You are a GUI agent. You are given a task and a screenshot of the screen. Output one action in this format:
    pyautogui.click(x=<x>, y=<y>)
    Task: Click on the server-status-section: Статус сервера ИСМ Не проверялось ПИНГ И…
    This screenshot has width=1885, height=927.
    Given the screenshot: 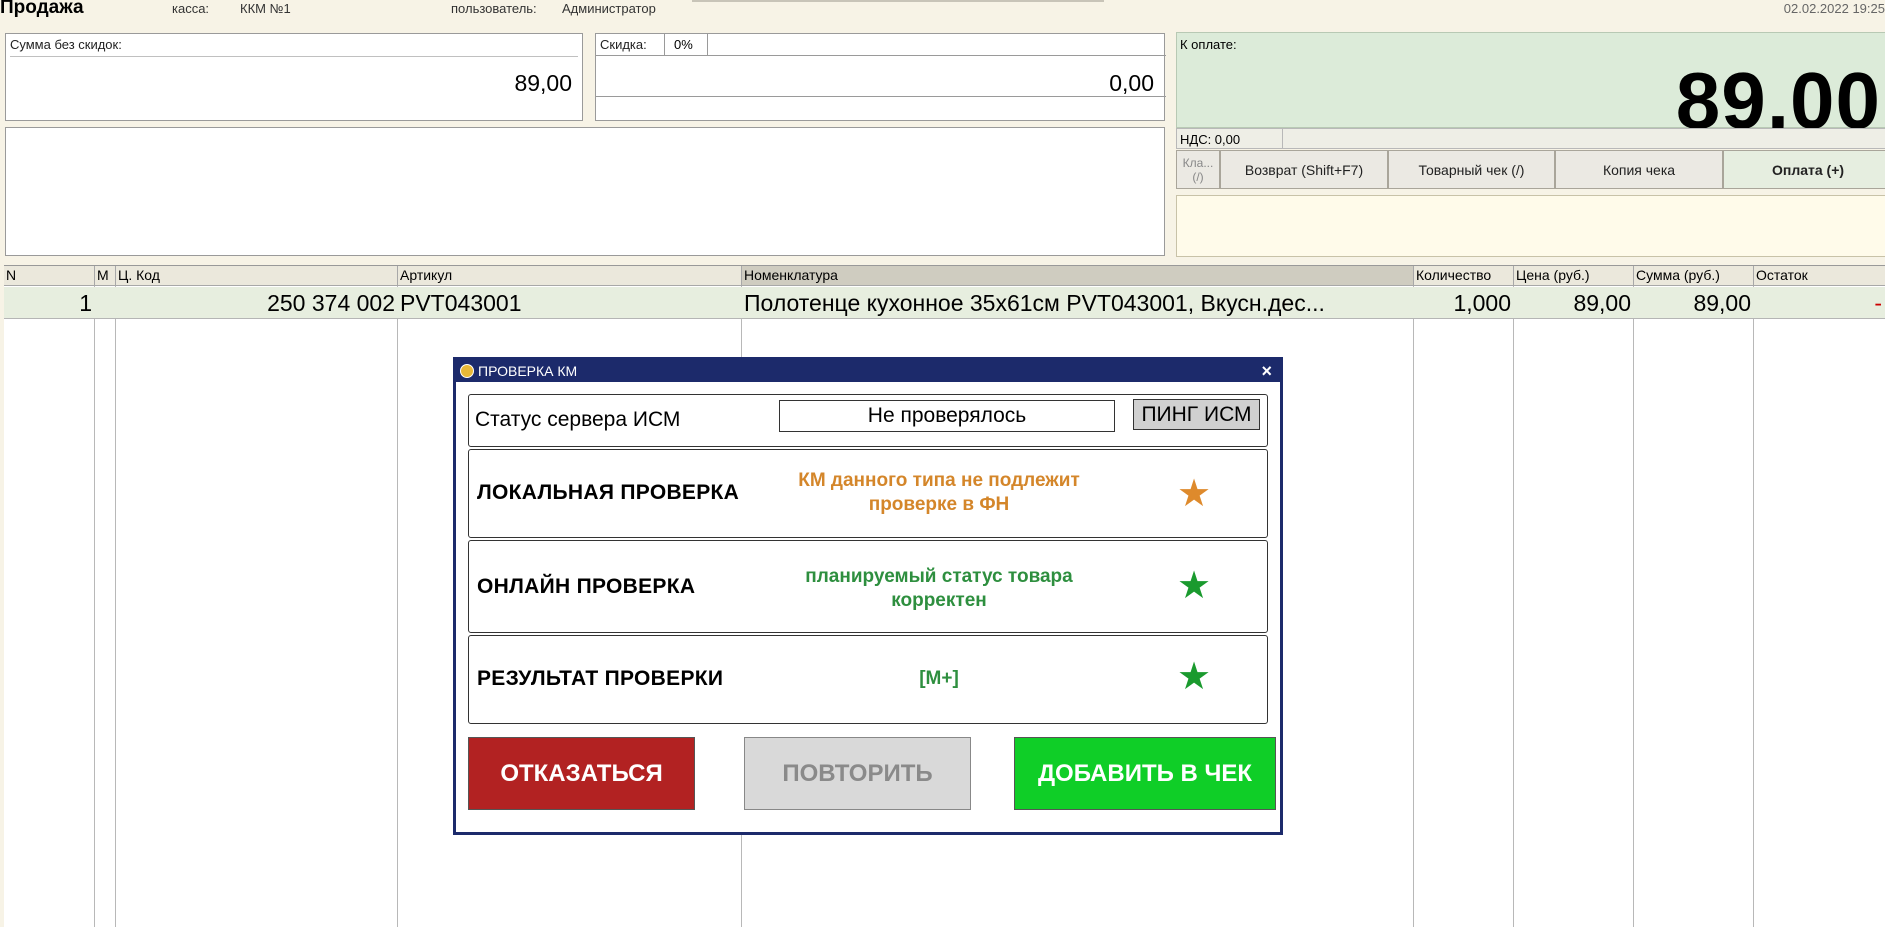 What is the action you would take?
    pyautogui.click(x=868, y=420)
    